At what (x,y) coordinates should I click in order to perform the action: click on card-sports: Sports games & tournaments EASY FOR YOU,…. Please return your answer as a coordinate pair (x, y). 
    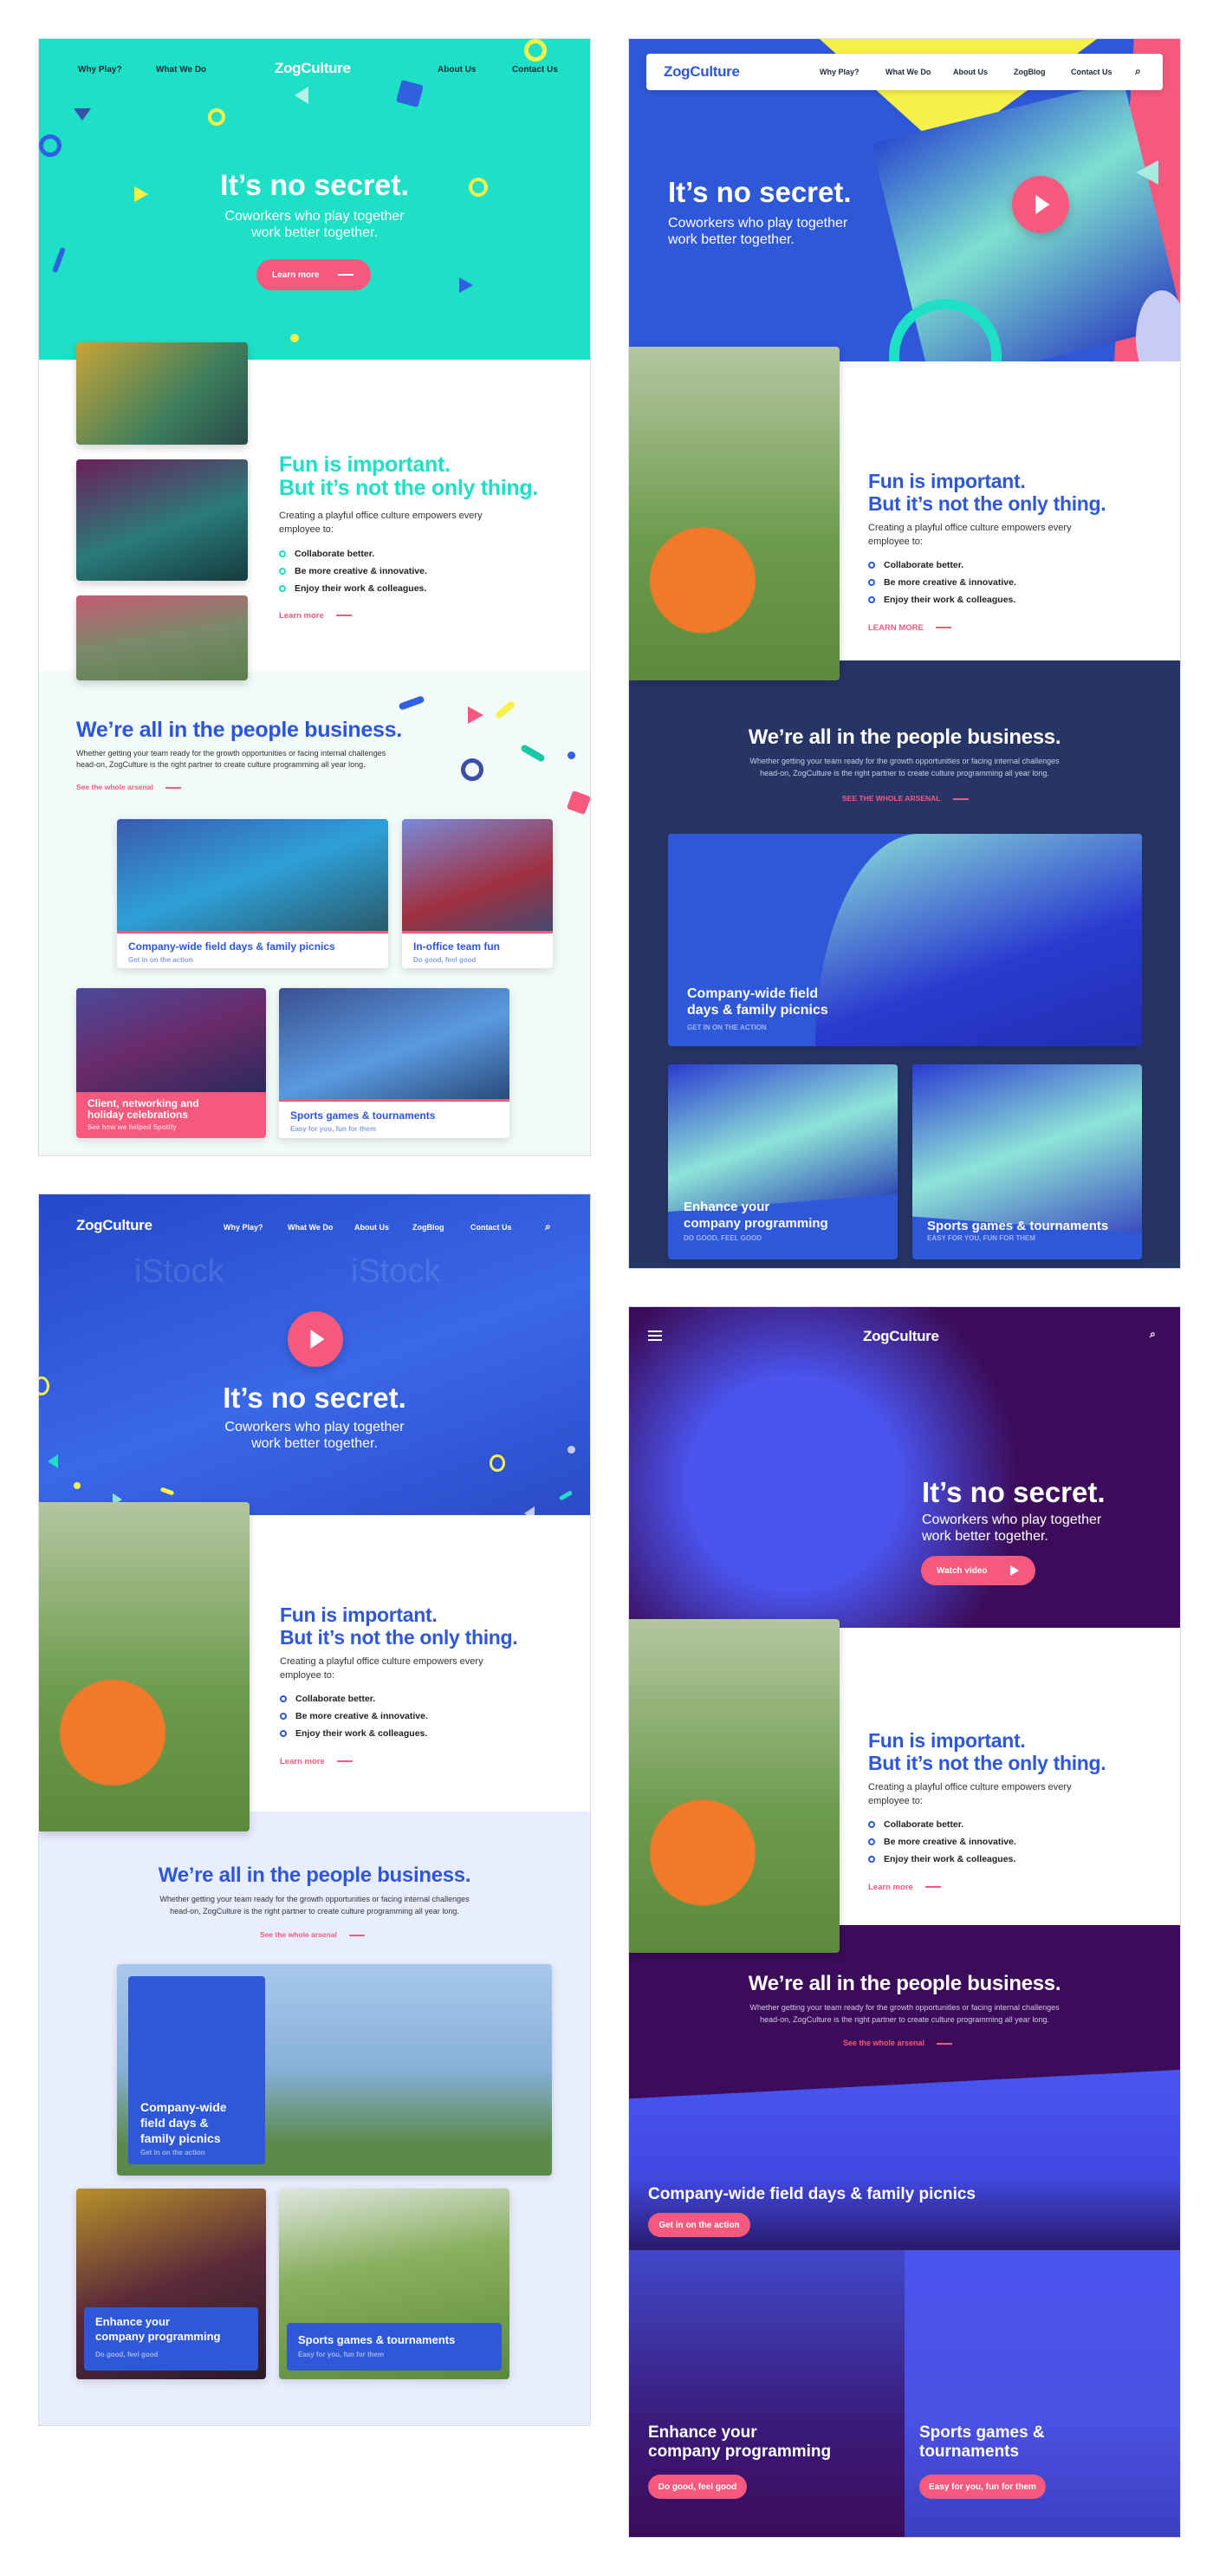
    Looking at the image, I should click on (1027, 1161).